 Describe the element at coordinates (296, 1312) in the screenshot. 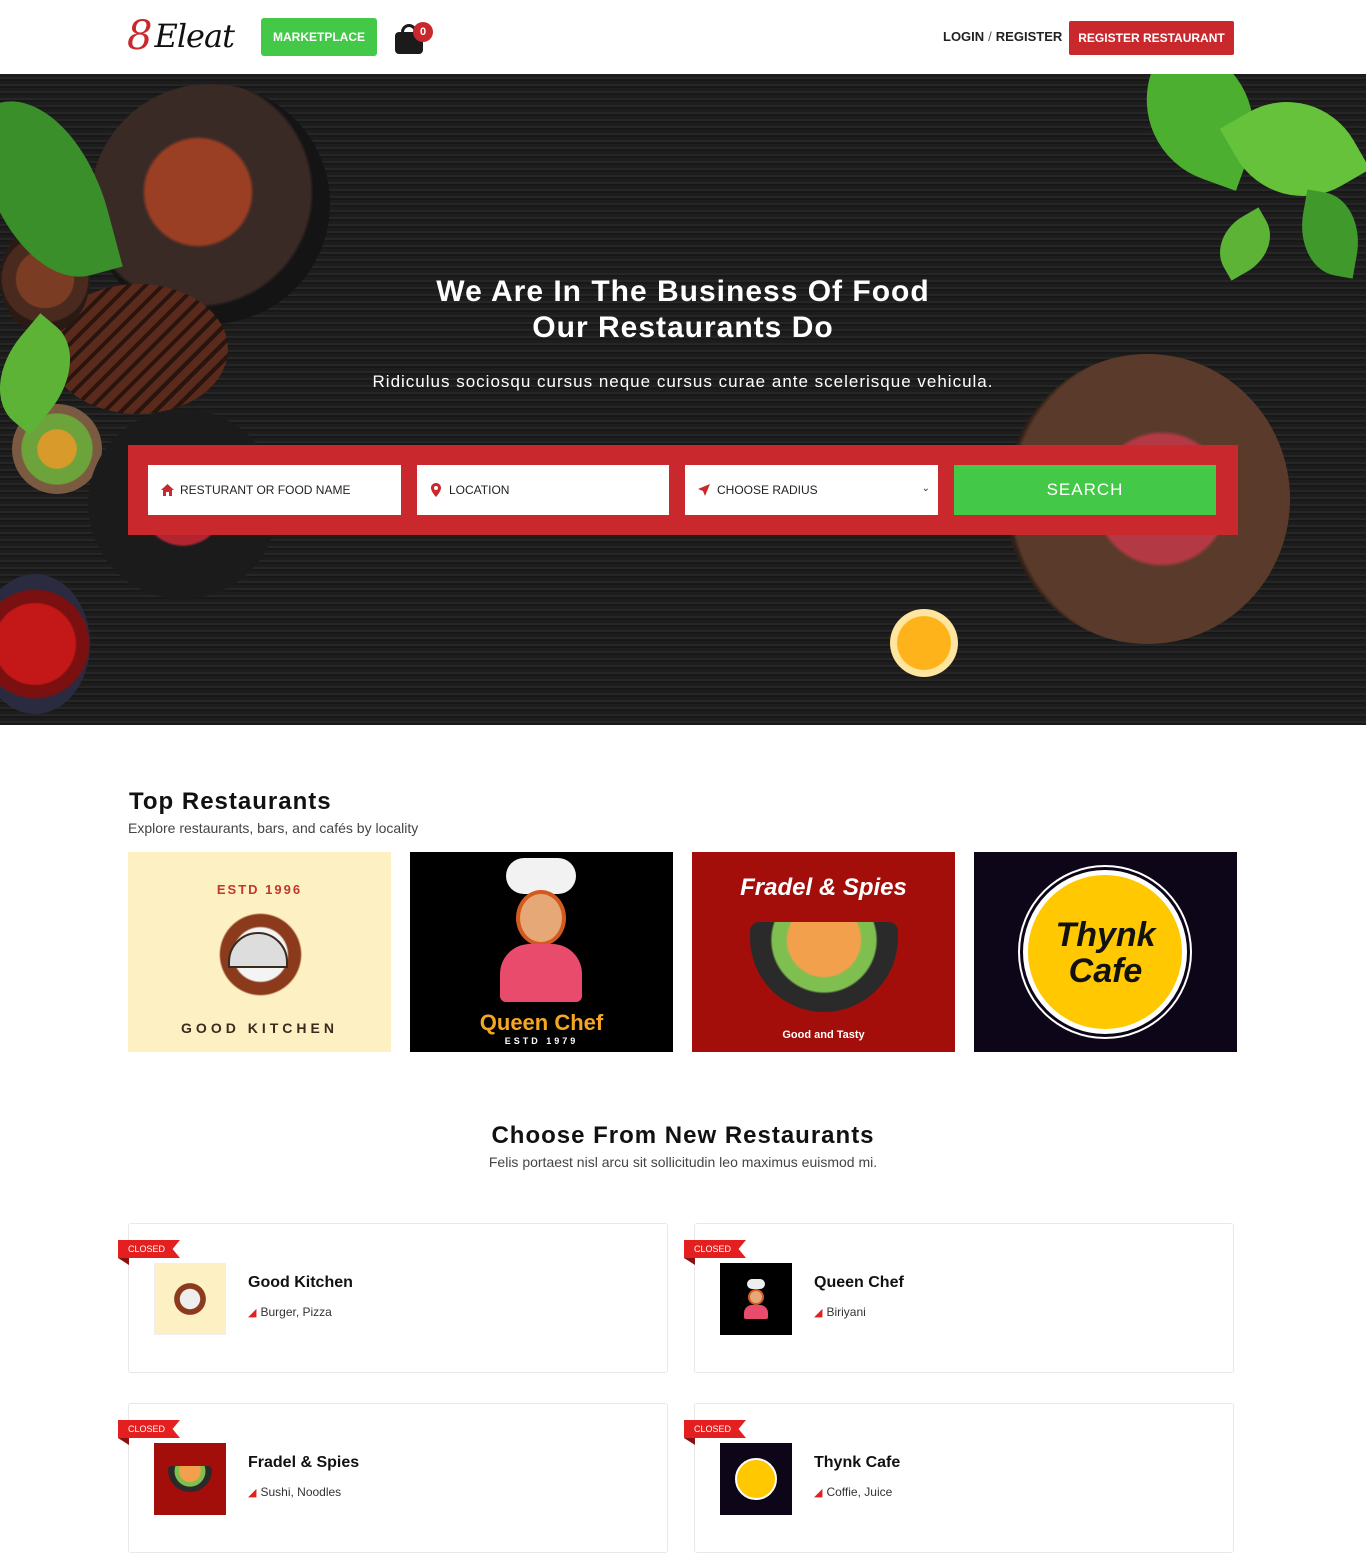

I see `cuisine-tags: Burger, Pizza` at that location.